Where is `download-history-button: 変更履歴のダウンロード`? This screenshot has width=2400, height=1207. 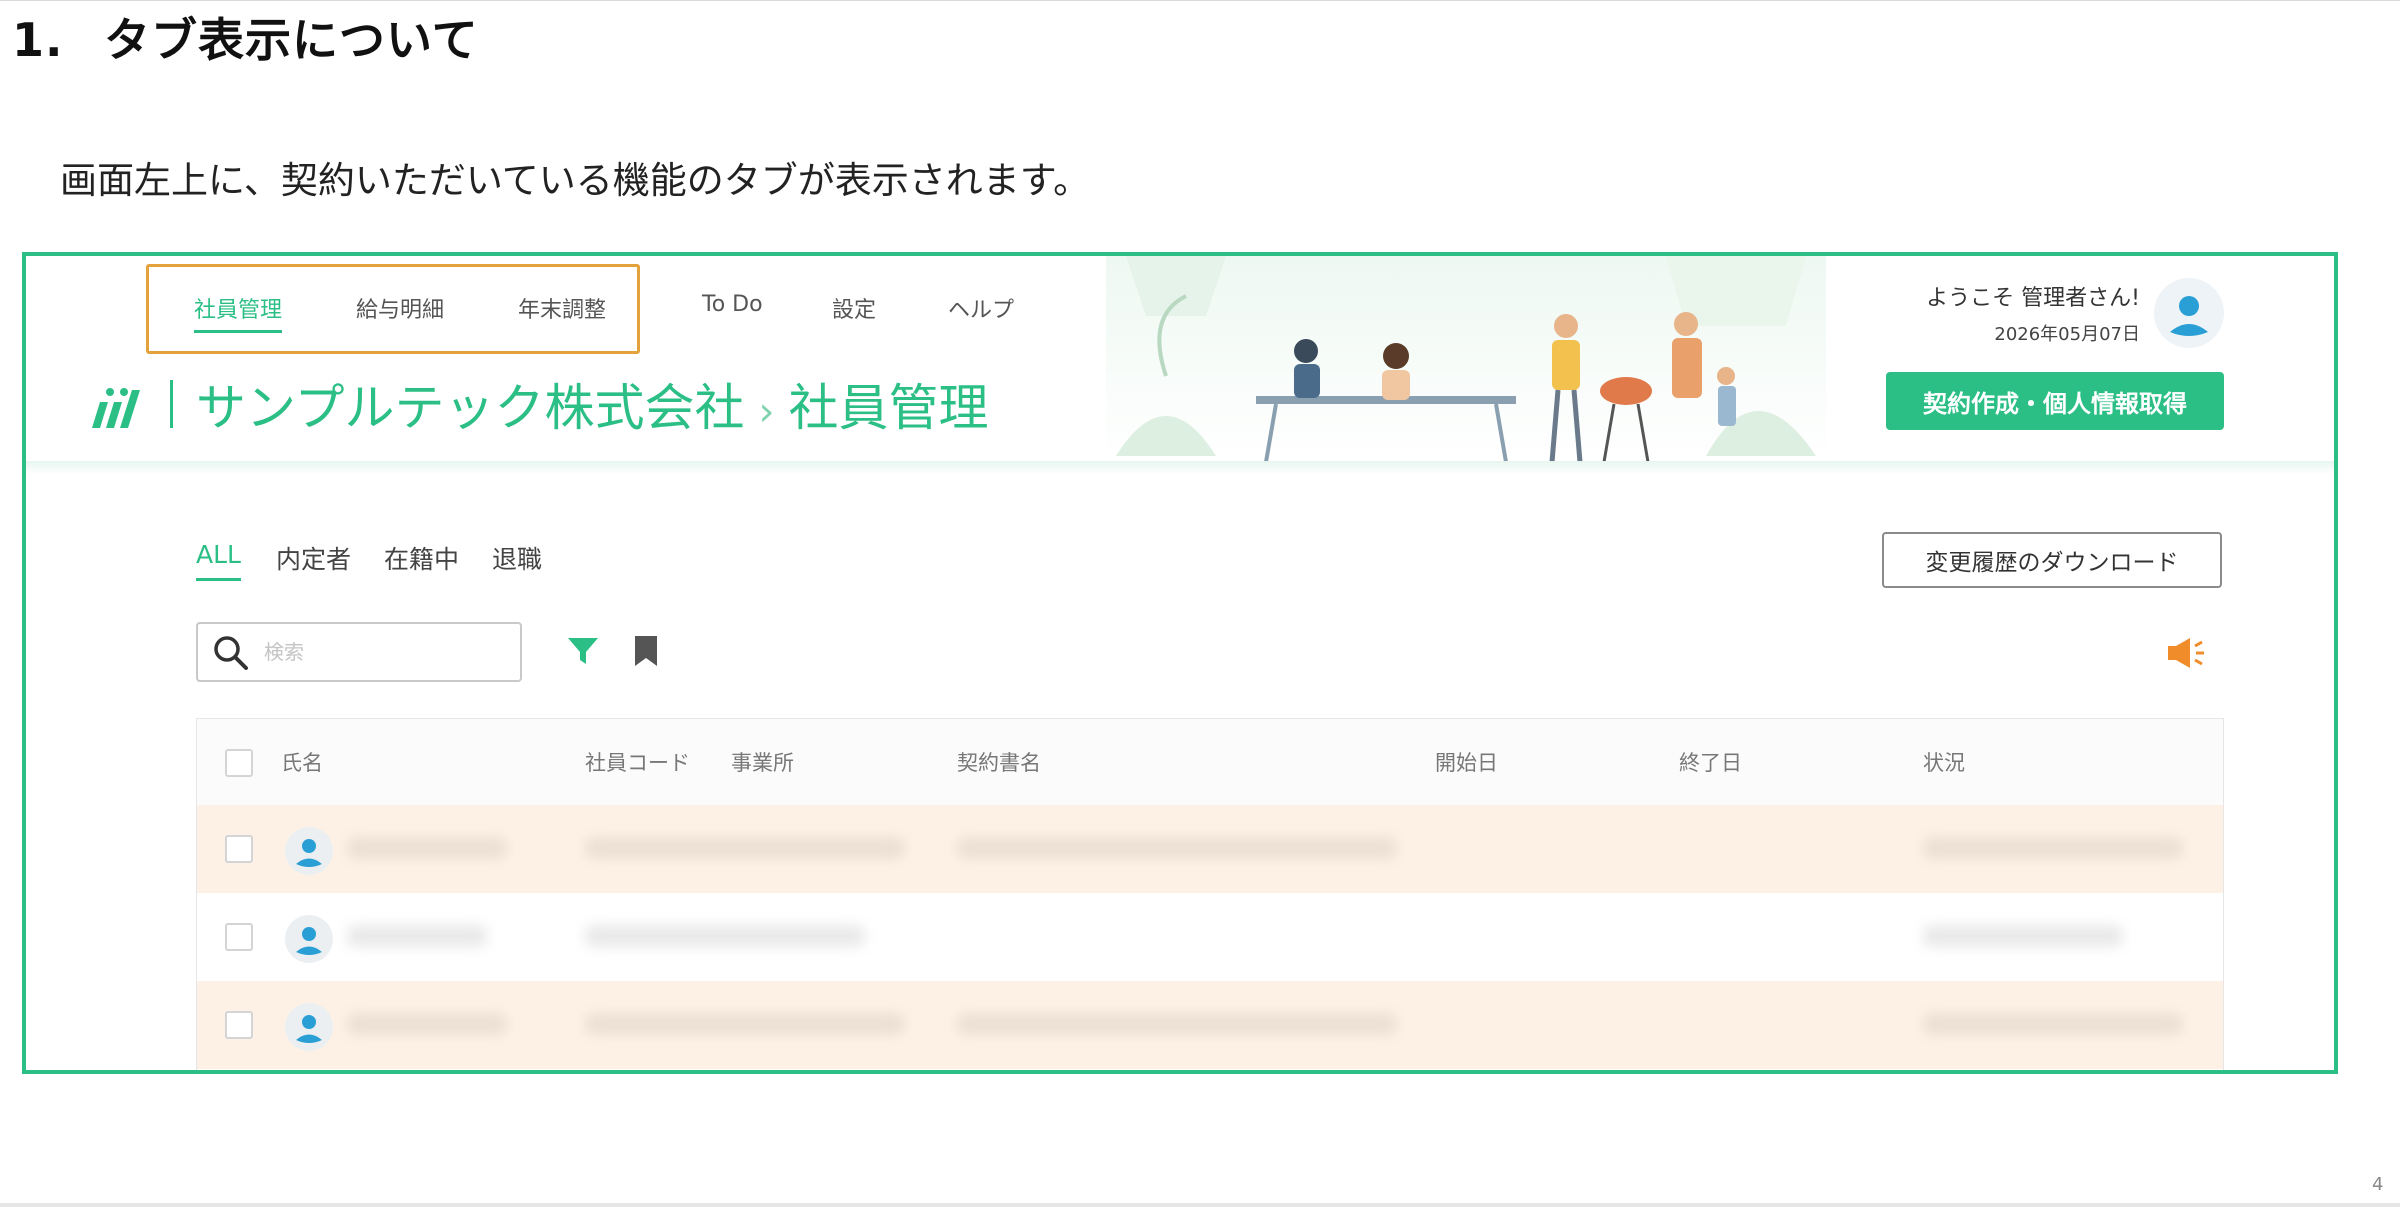
download-history-button: 変更履歴のダウンロード is located at coordinates (2052, 560).